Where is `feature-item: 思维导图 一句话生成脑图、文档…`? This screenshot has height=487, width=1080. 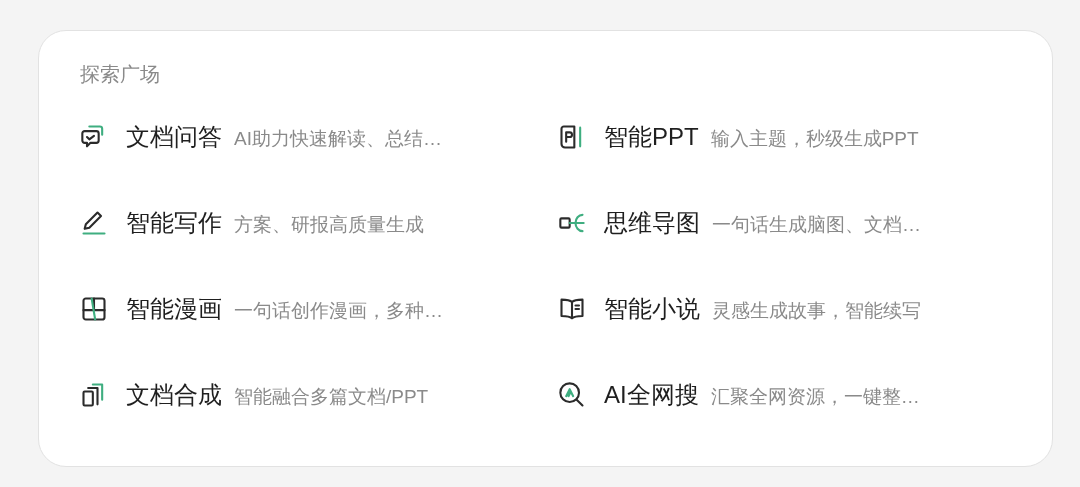 feature-item: 思维导图 一句话生成脑图、文档… is located at coordinates (739, 223).